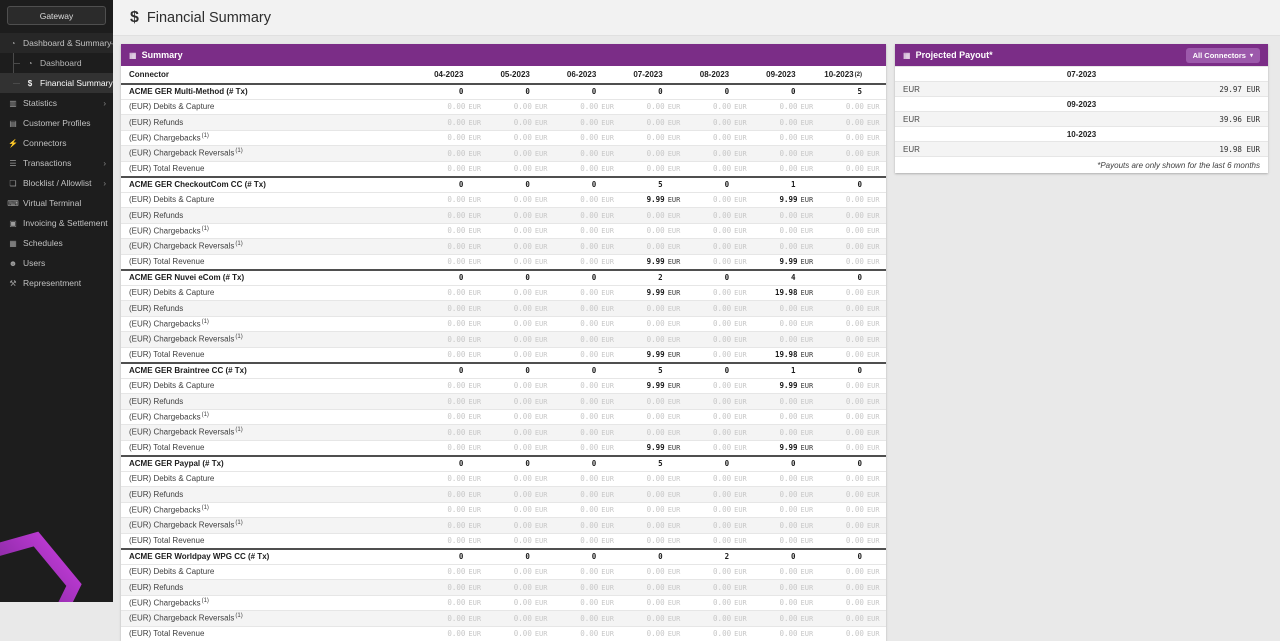  I want to click on sidebar-item-virtual-terminal: ⌨Virtual Terminal, so click(56, 203).